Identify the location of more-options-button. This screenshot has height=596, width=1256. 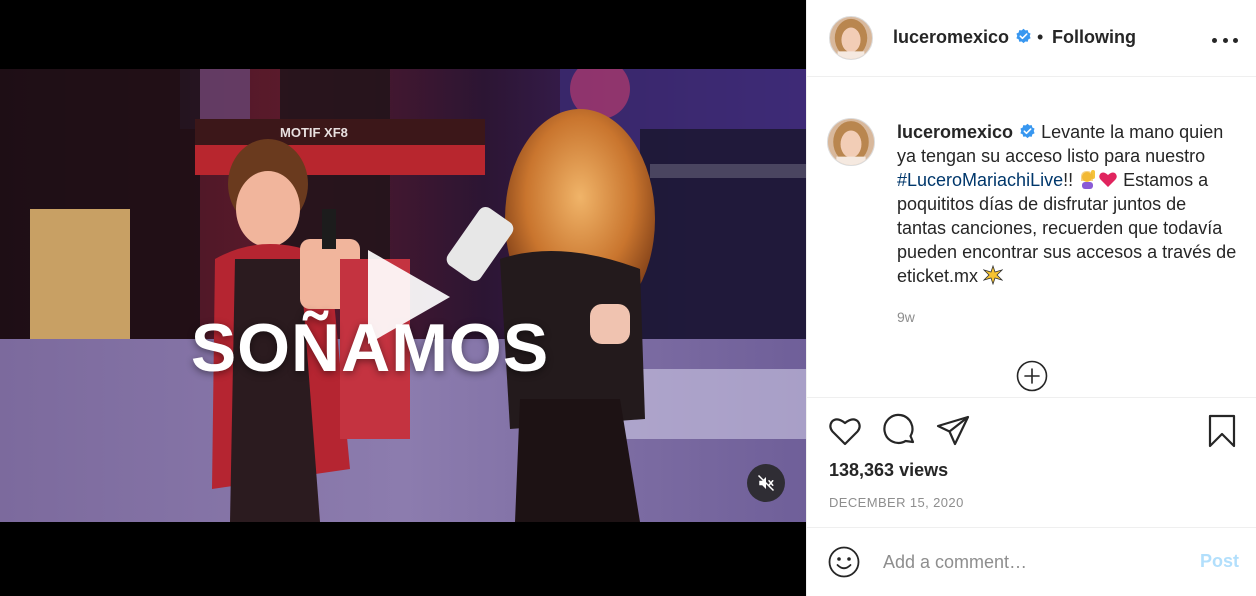
(1225, 40).